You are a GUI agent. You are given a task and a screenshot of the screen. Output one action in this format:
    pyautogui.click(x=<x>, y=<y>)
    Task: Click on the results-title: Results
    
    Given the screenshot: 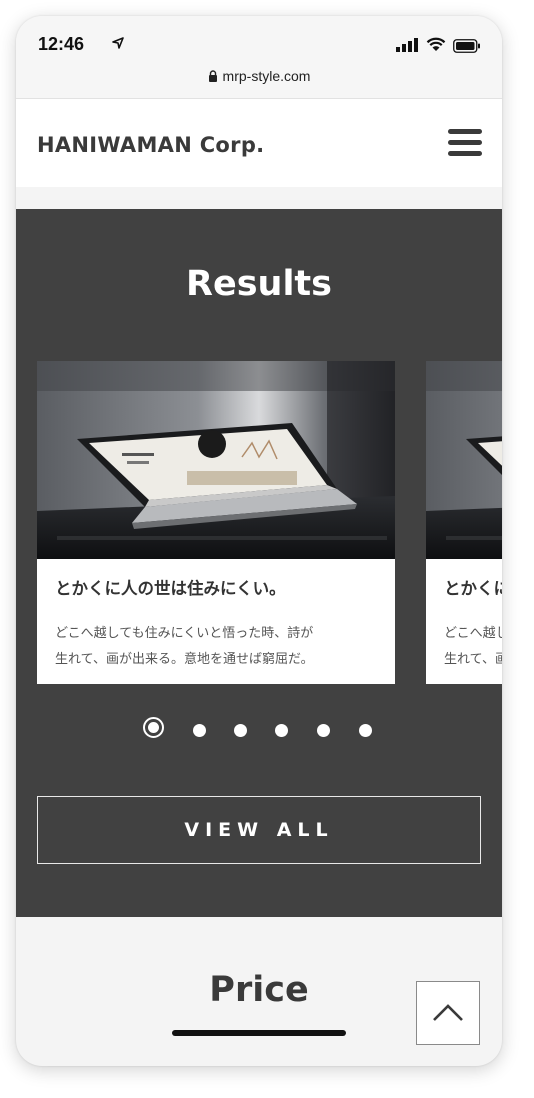 What is the action you would take?
    pyautogui.click(x=259, y=284)
    